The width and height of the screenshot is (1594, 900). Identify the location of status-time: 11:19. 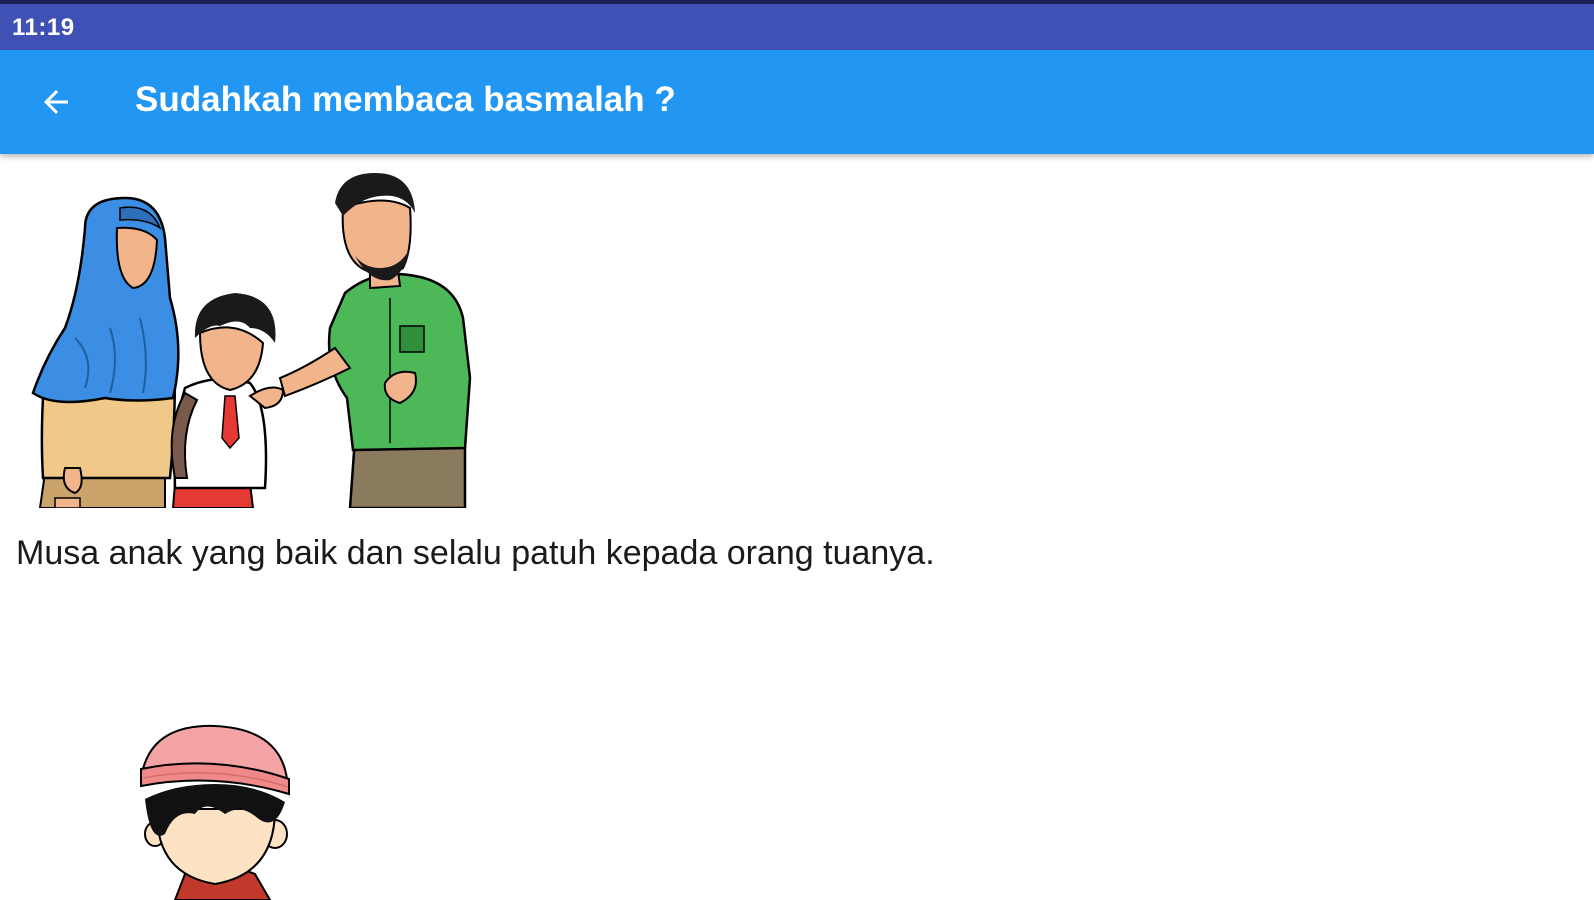
(43, 27).